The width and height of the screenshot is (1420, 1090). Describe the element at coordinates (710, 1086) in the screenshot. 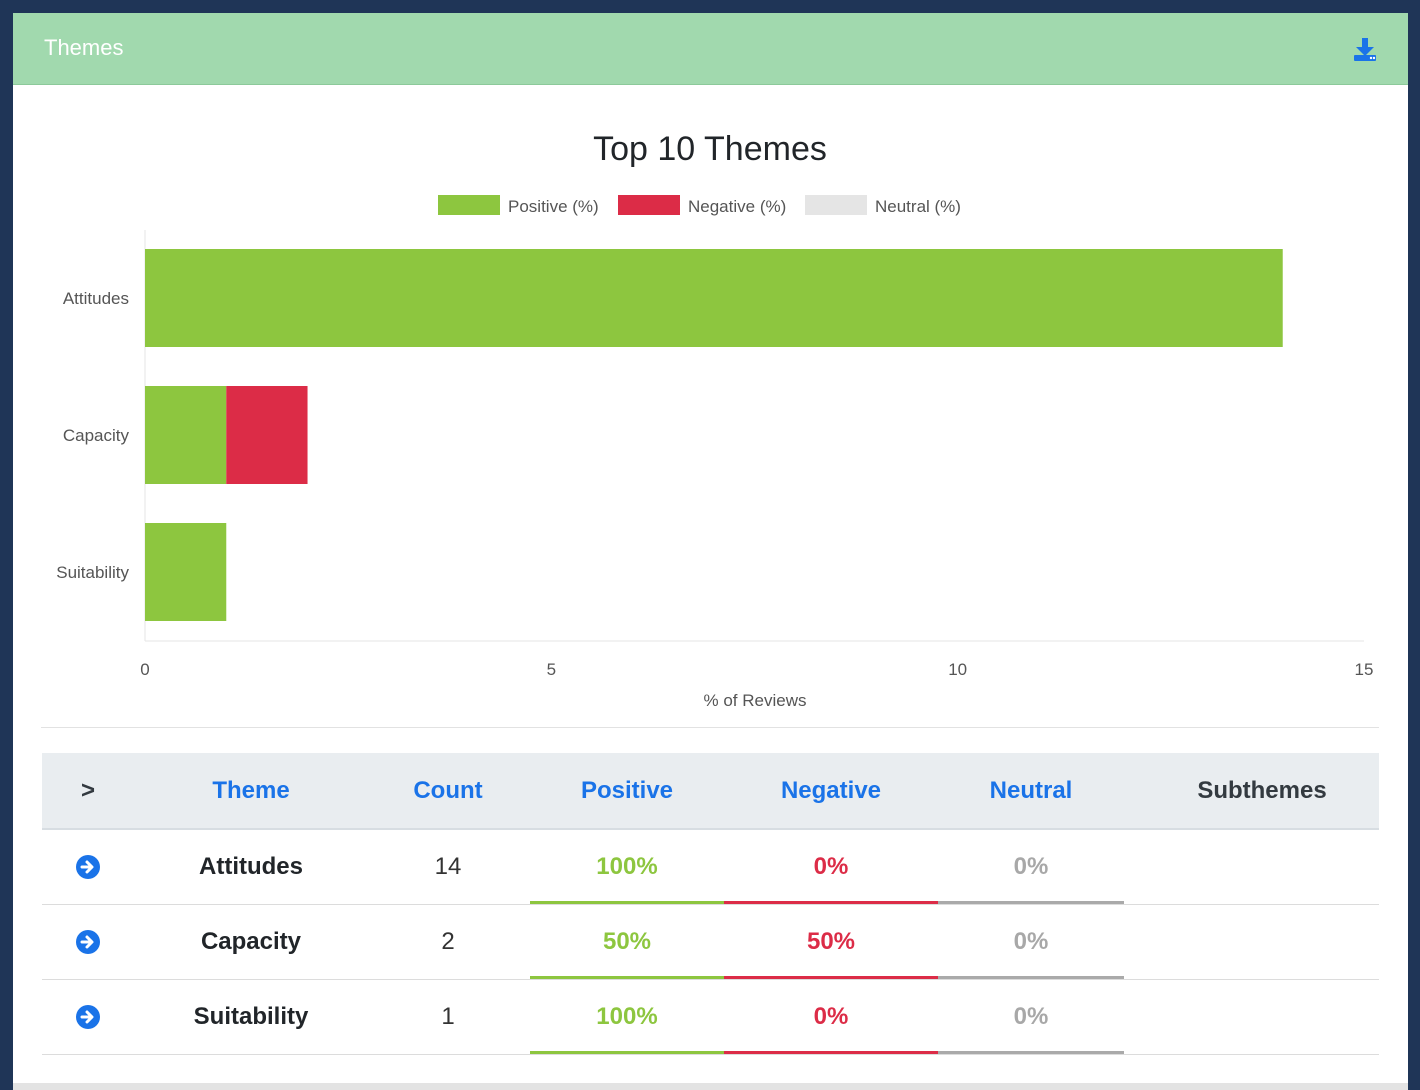

I see `bottom-border` at that location.